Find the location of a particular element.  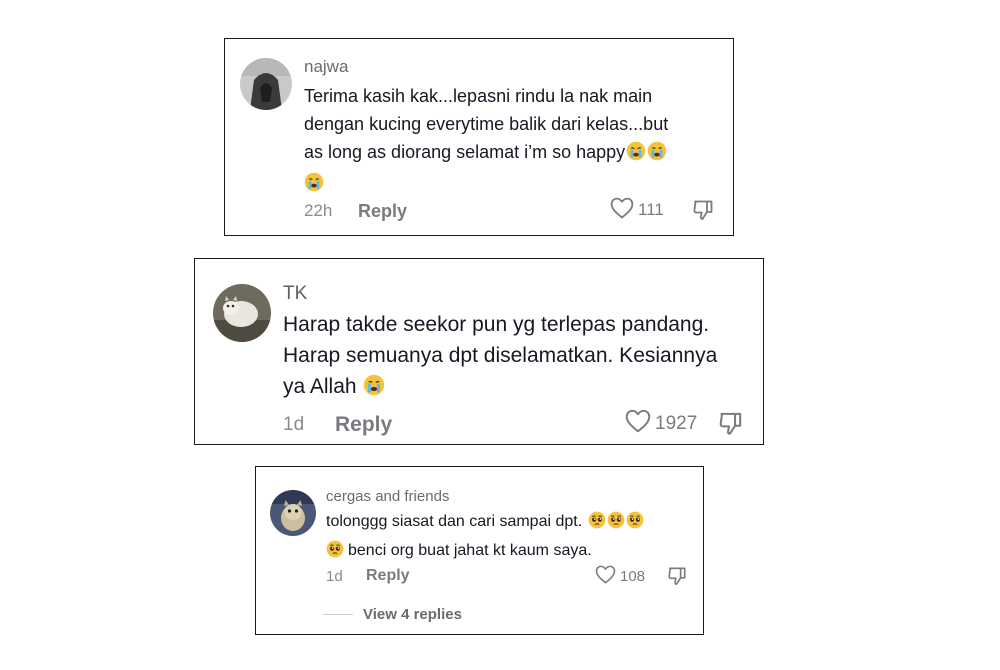

comment-text-line: ya Allah is located at coordinates (320, 386).